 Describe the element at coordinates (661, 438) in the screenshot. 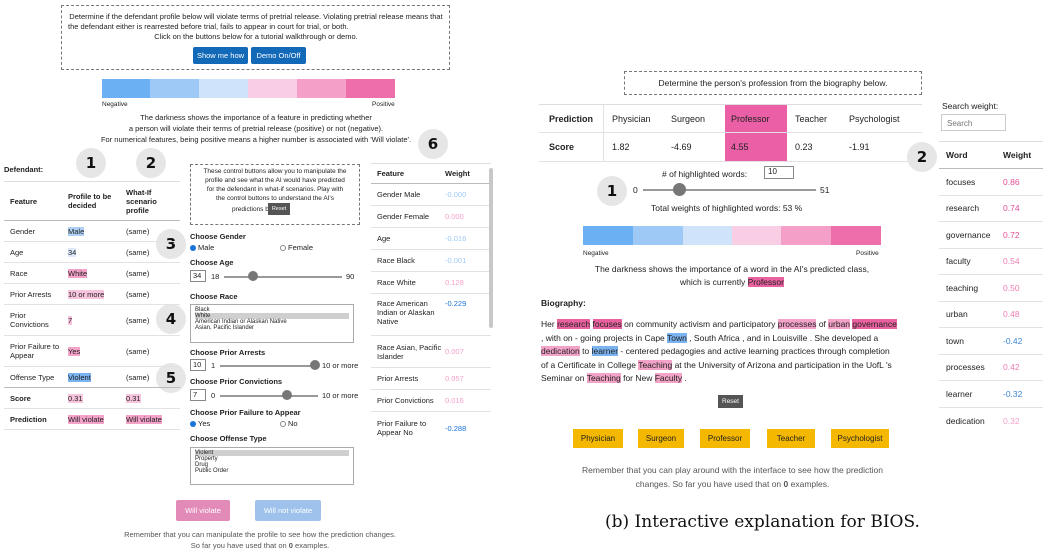

I see `answer-surgeon-button: Surgeon` at that location.